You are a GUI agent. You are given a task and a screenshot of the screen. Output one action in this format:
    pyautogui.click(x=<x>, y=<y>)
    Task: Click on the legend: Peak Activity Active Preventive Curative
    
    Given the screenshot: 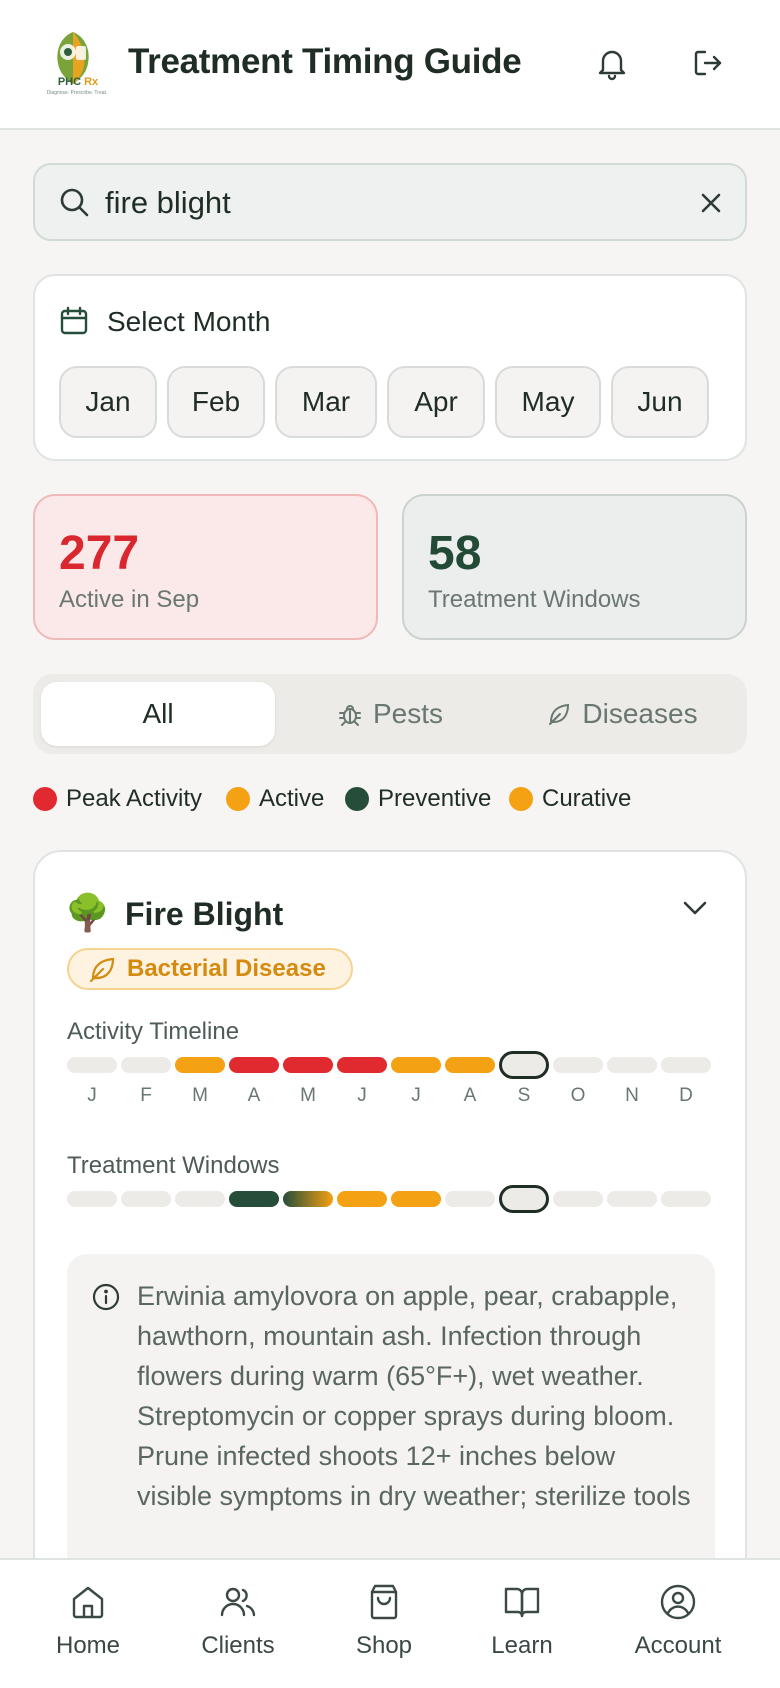 What is the action you would take?
    pyautogui.click(x=390, y=802)
    